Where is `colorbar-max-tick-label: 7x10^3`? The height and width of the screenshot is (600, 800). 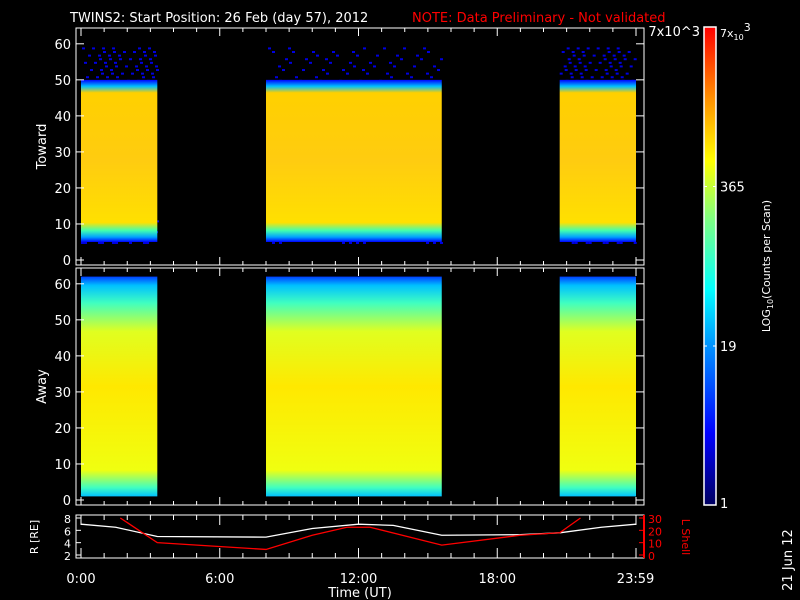 colorbar-max-tick-label: 7x10^3 is located at coordinates (674, 32).